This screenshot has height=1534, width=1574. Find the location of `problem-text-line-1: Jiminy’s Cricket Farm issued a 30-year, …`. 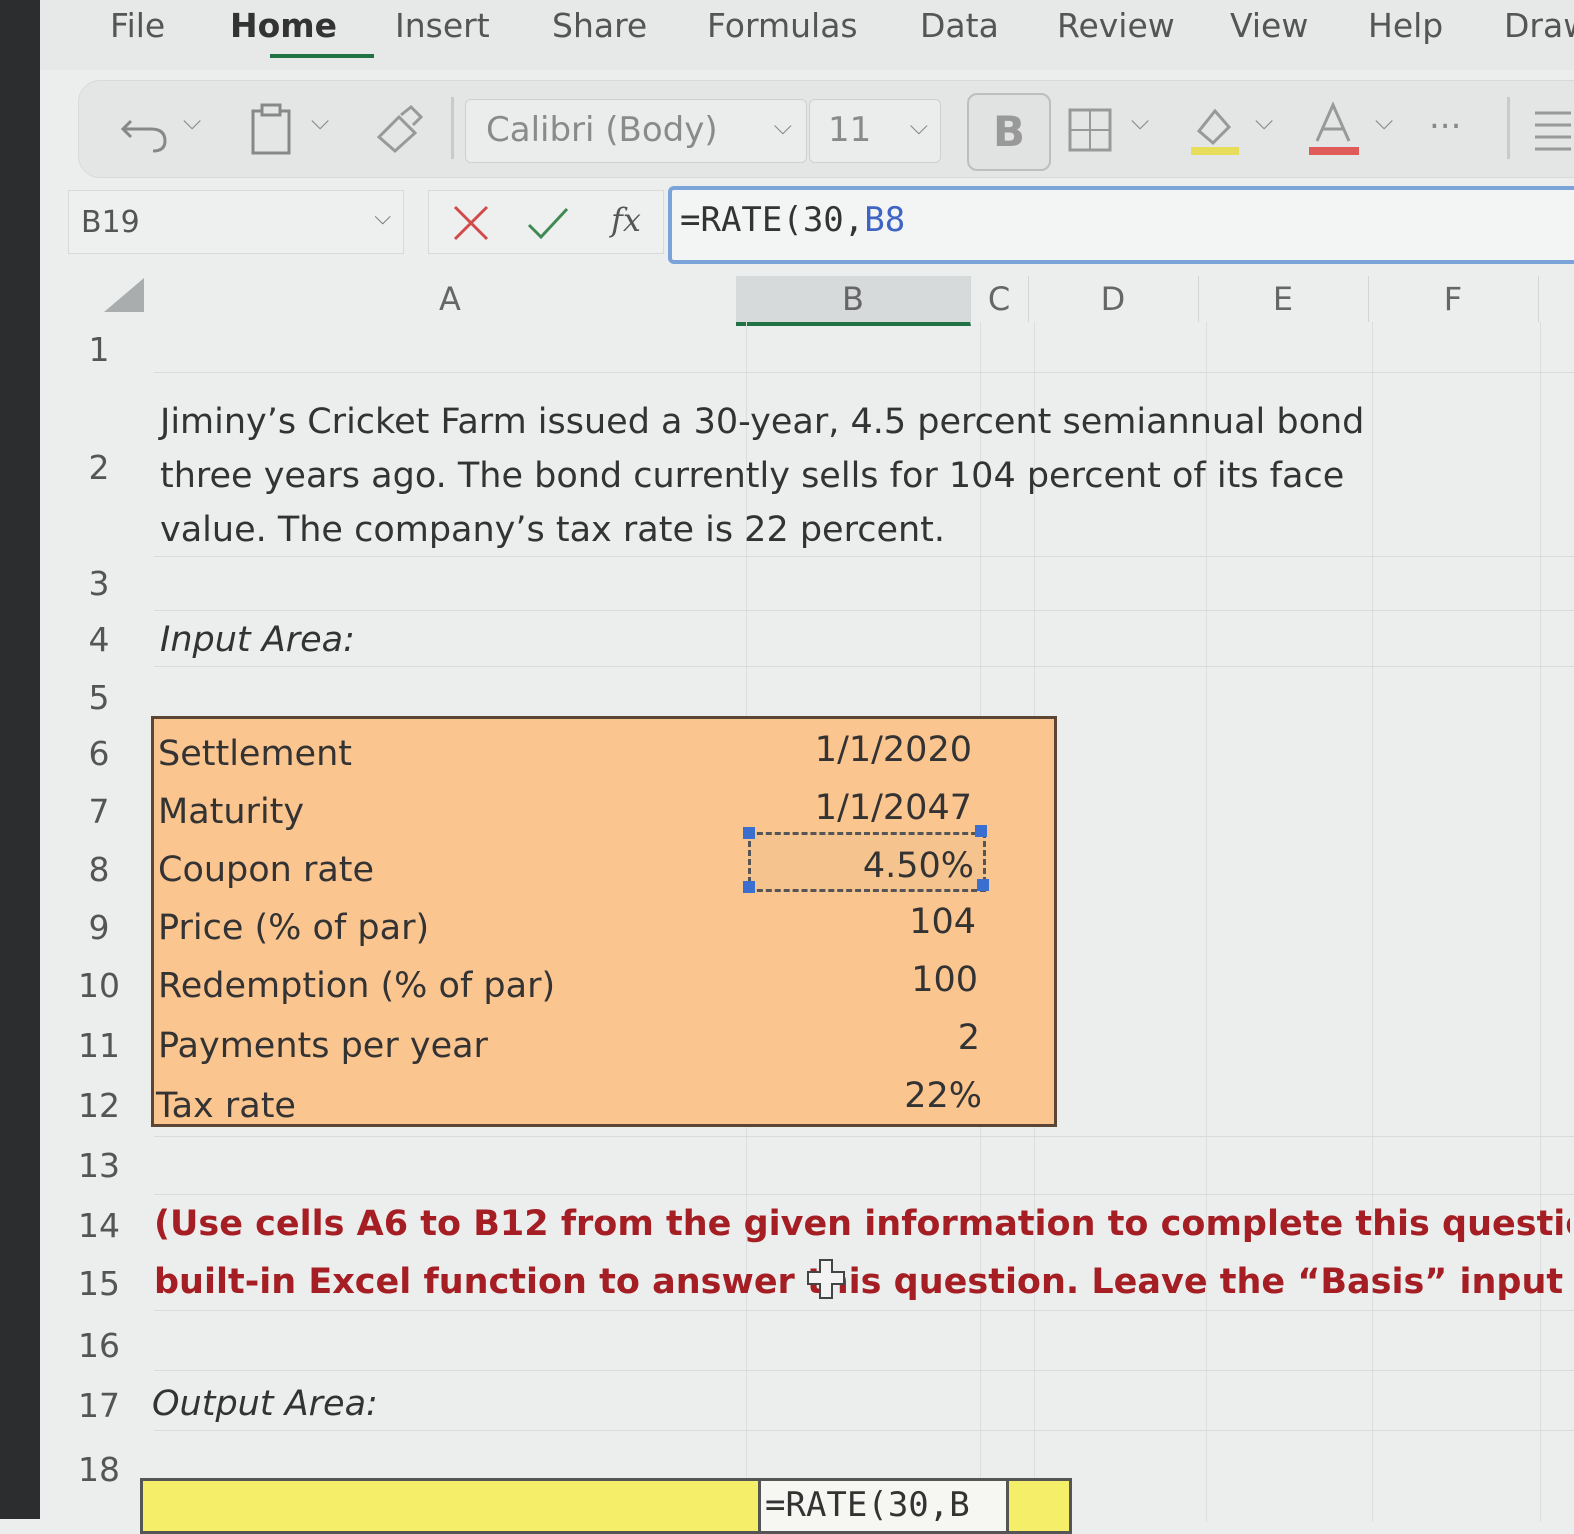

problem-text-line-1: Jiminy’s Cricket Farm issued a 30-year, … is located at coordinates (762, 422).